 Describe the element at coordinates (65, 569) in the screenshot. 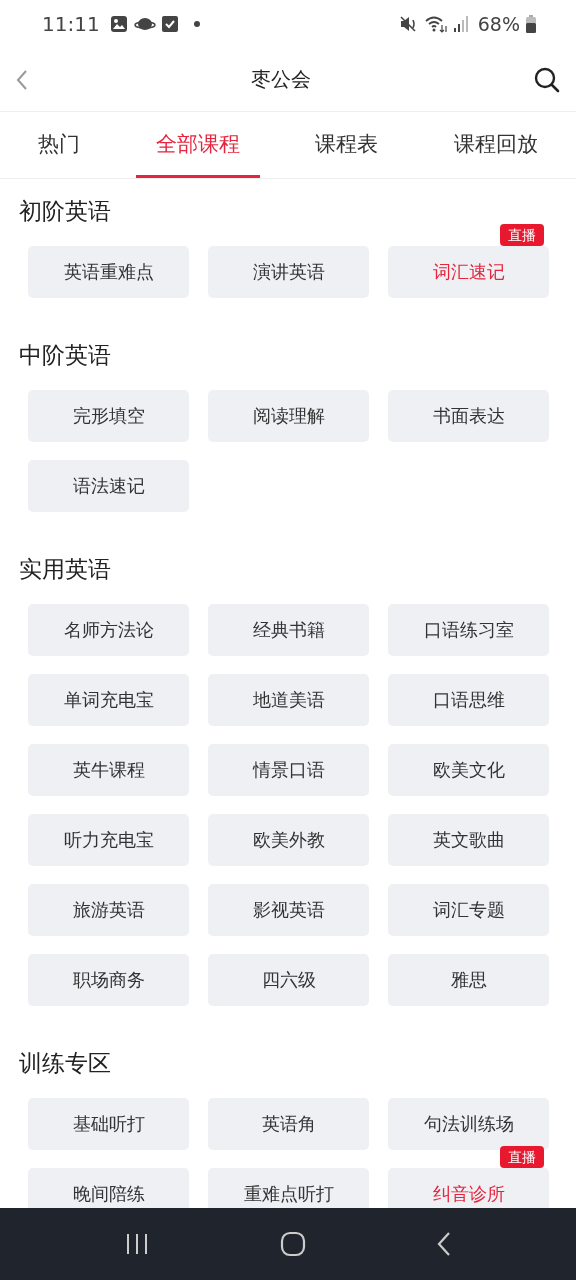

I see `section-title: 实用英语` at that location.